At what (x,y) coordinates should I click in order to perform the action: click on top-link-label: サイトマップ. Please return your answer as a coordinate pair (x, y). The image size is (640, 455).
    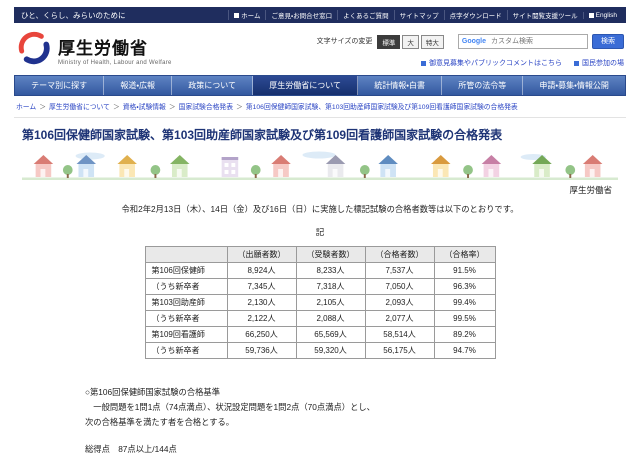
    Looking at the image, I should click on (419, 16).